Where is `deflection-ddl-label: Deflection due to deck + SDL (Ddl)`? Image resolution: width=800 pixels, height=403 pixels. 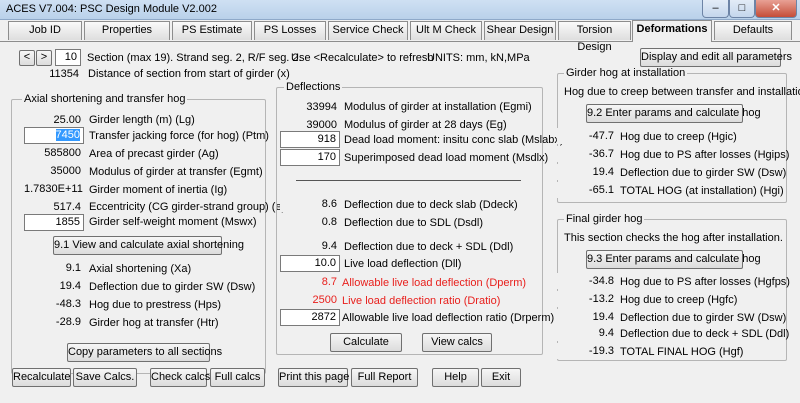 deflection-ddl-label: Deflection due to deck + SDL (Ddl) is located at coordinates (429, 247).